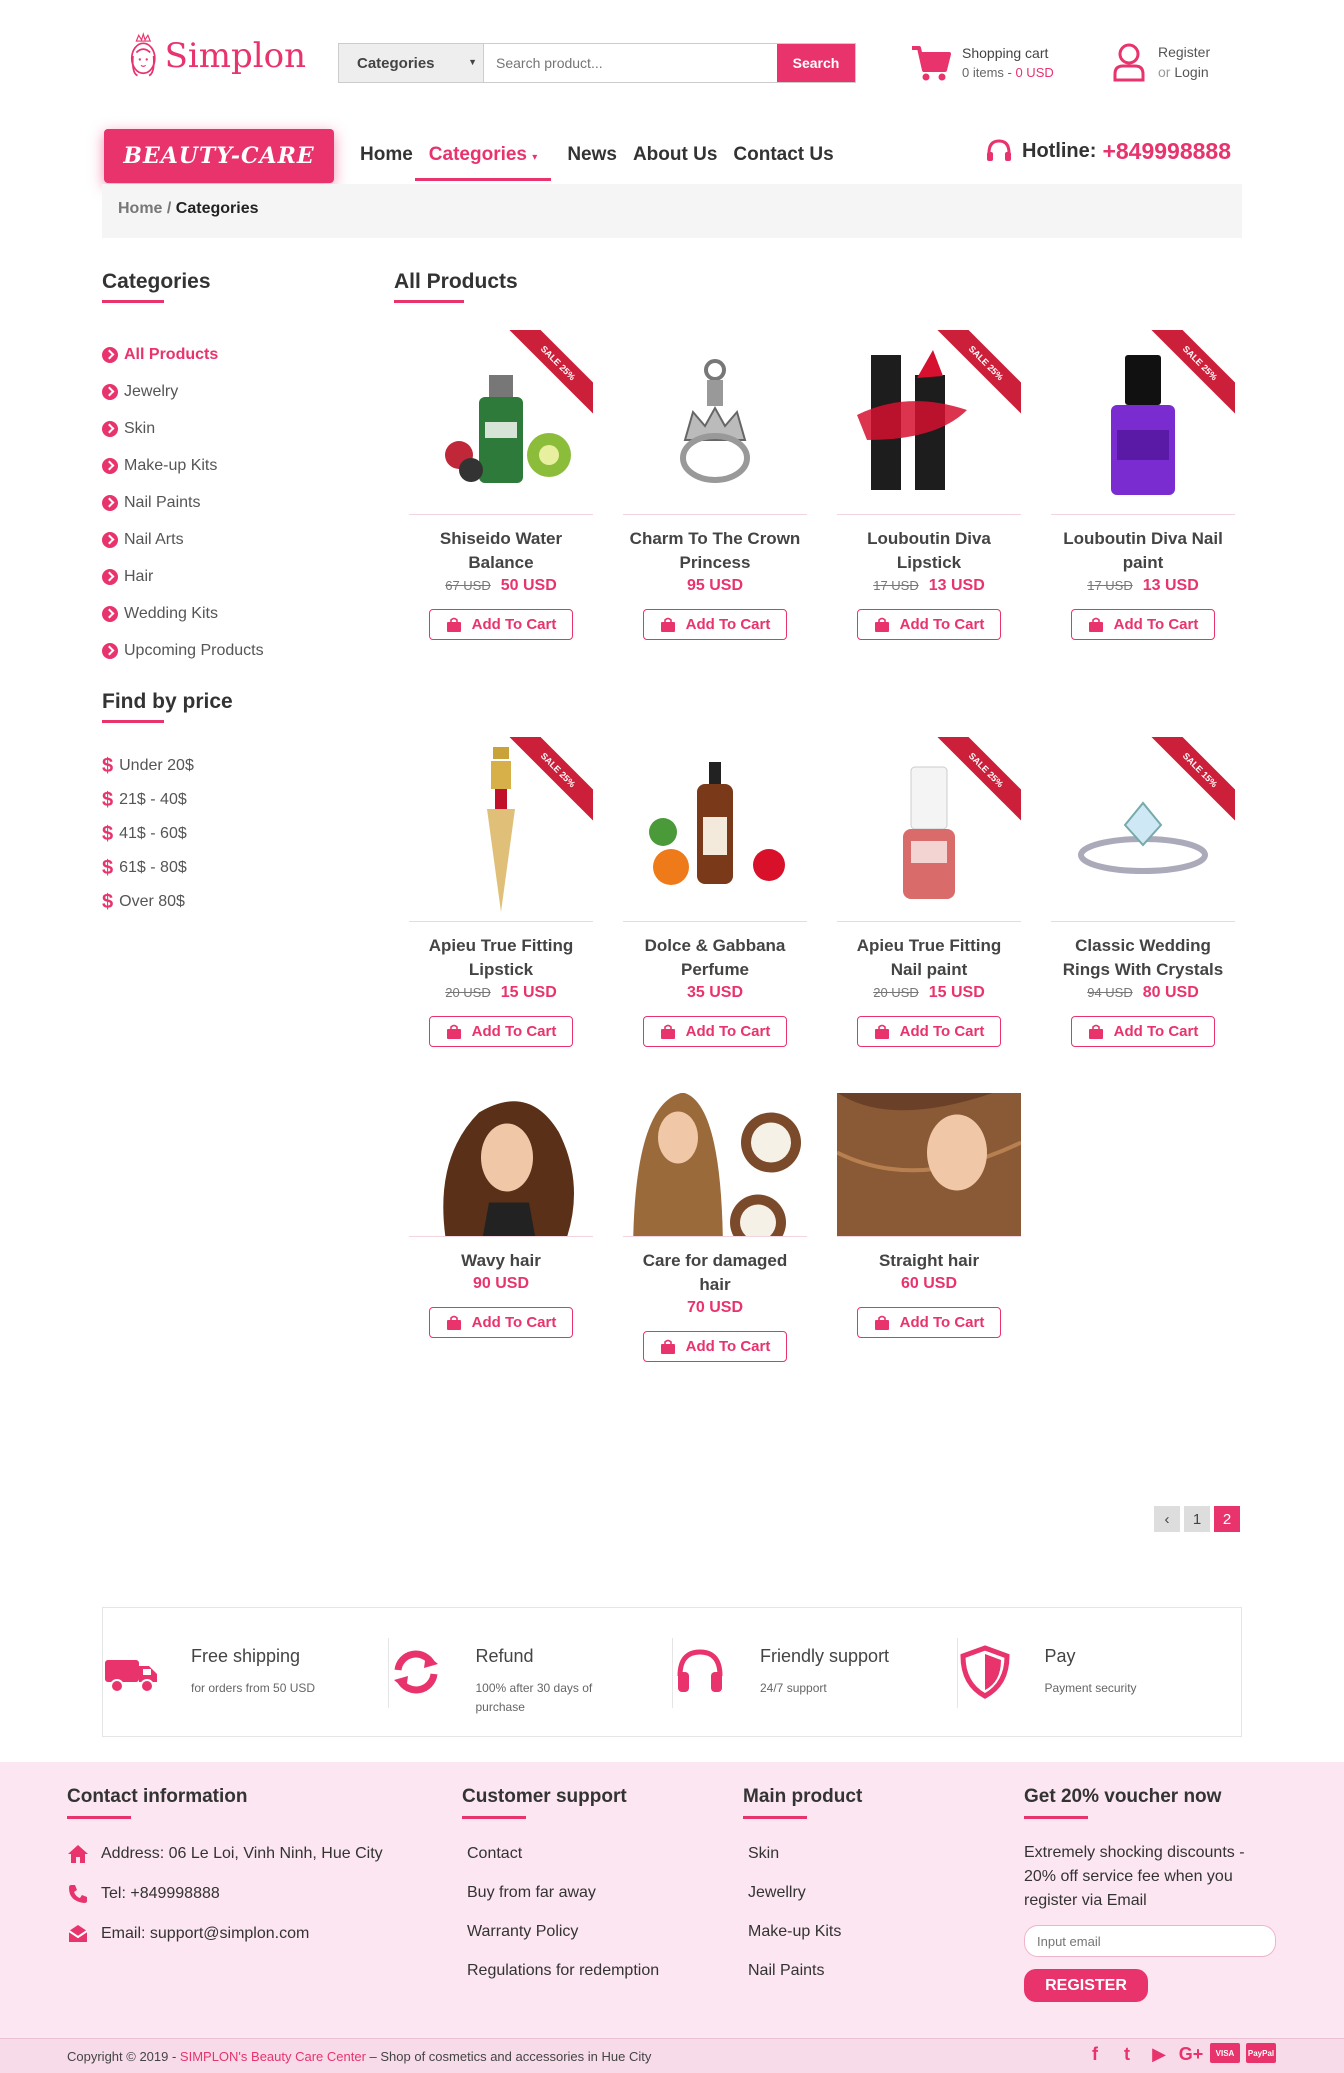  What do you see at coordinates (456, 286) in the screenshot?
I see `products-title: All Products` at bounding box center [456, 286].